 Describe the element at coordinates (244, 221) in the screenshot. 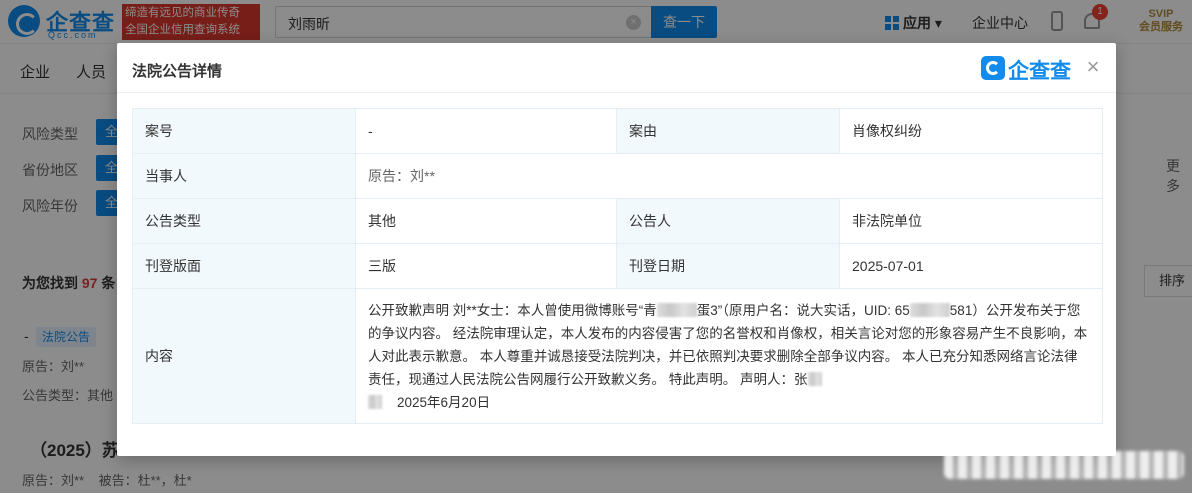

I see `type-label: 公告类型` at that location.